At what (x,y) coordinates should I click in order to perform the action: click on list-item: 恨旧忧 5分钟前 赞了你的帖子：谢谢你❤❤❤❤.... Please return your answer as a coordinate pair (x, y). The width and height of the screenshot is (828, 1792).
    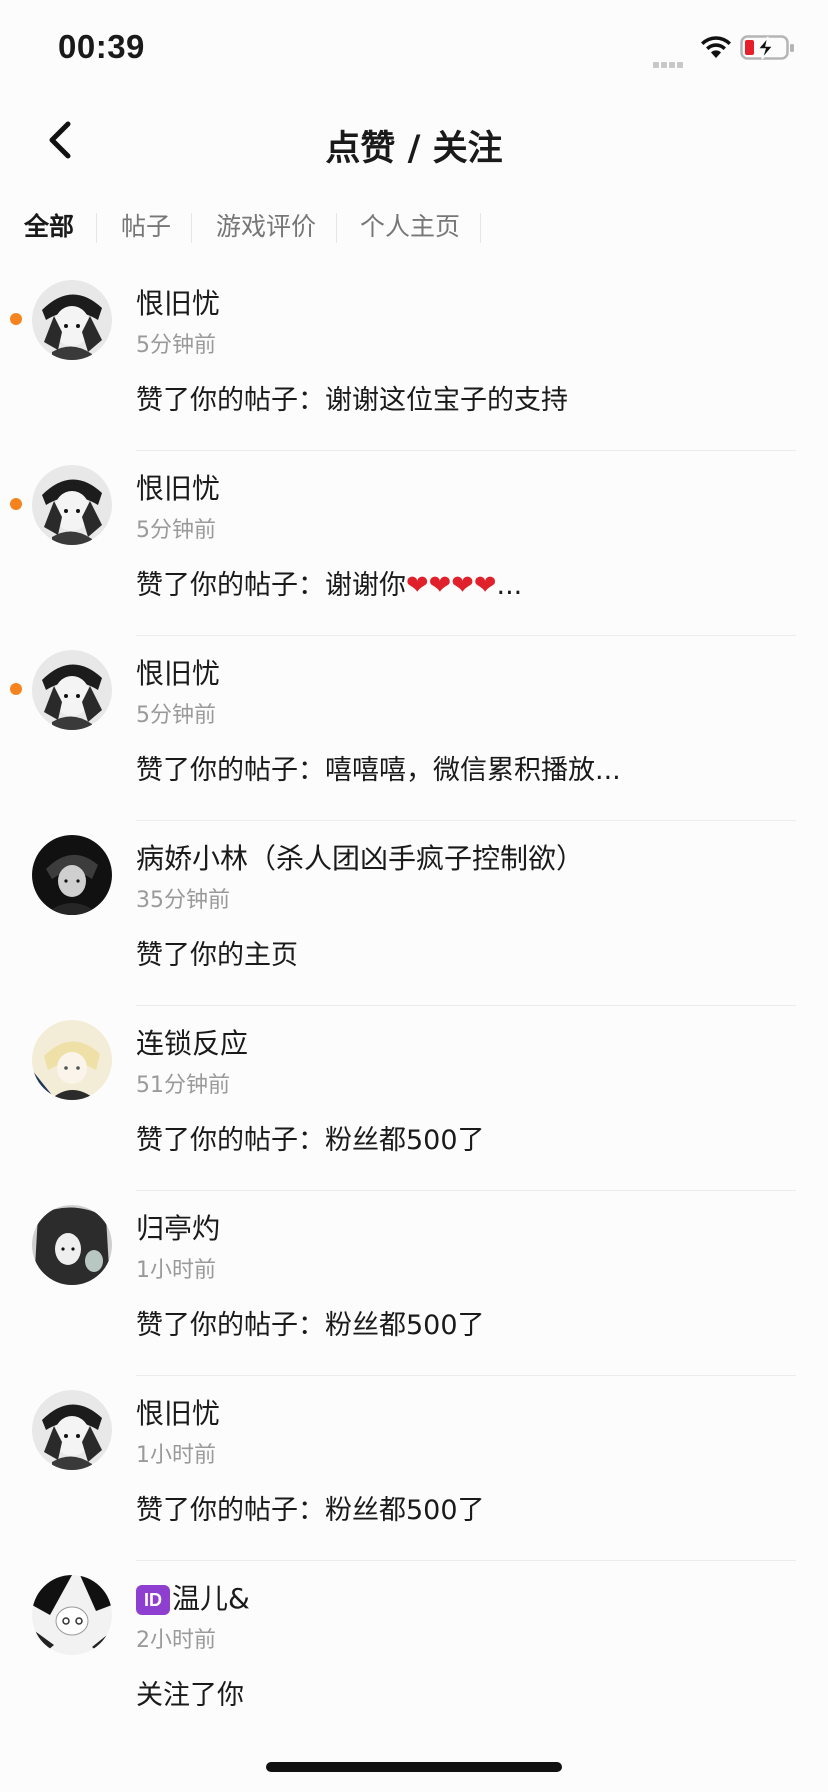
    Looking at the image, I should click on (414, 543).